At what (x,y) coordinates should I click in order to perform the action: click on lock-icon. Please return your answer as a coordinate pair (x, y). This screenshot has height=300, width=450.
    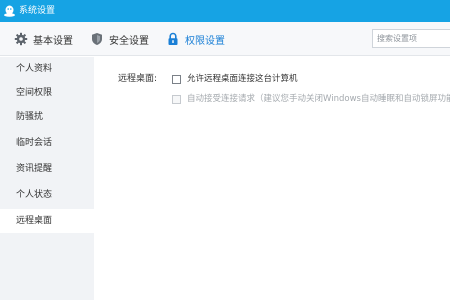
    Looking at the image, I should click on (173, 38).